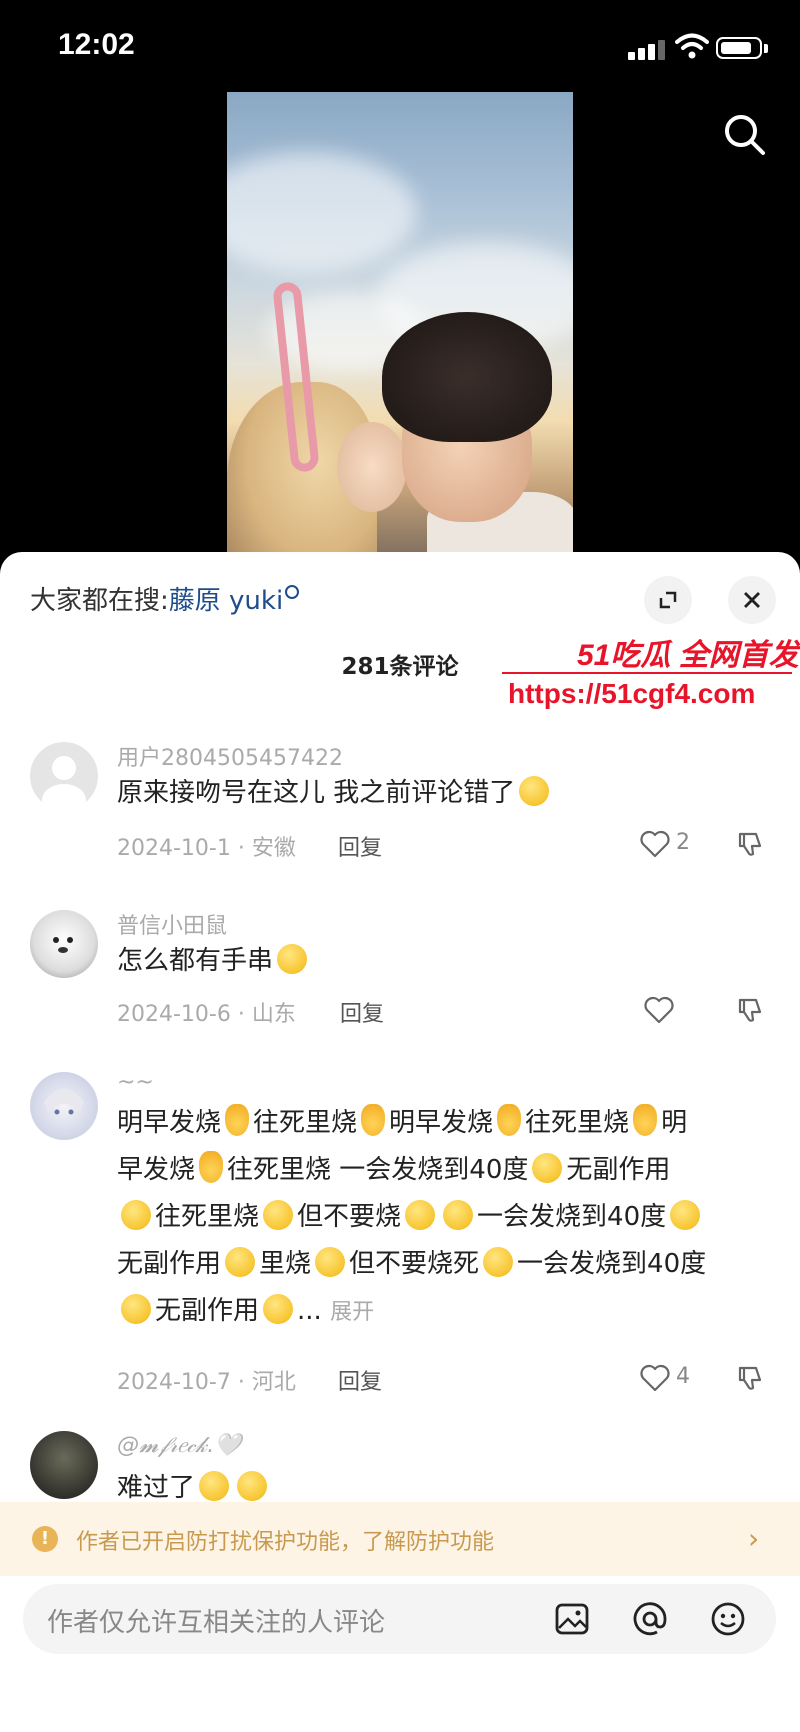 This screenshot has height=1732, width=800. Describe the element at coordinates (442, 1123) in the screenshot. I see `comment-line: 明早发烧 往死里烧 明早发烧 往死里烧明` at that location.